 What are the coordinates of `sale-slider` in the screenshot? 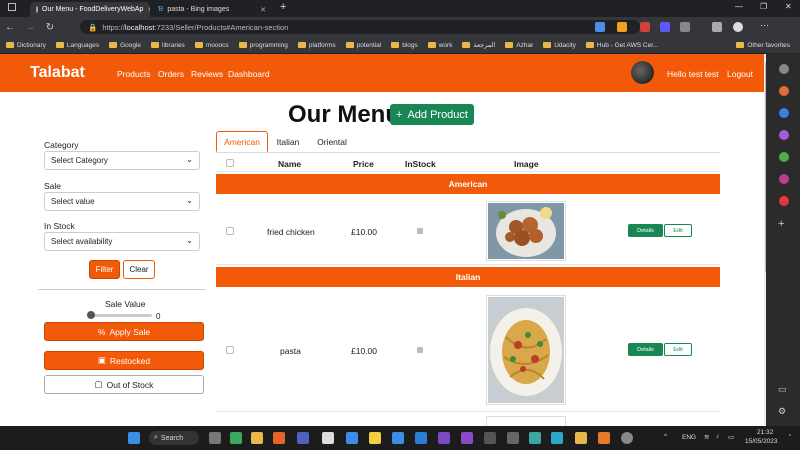 It's located at (121, 315).